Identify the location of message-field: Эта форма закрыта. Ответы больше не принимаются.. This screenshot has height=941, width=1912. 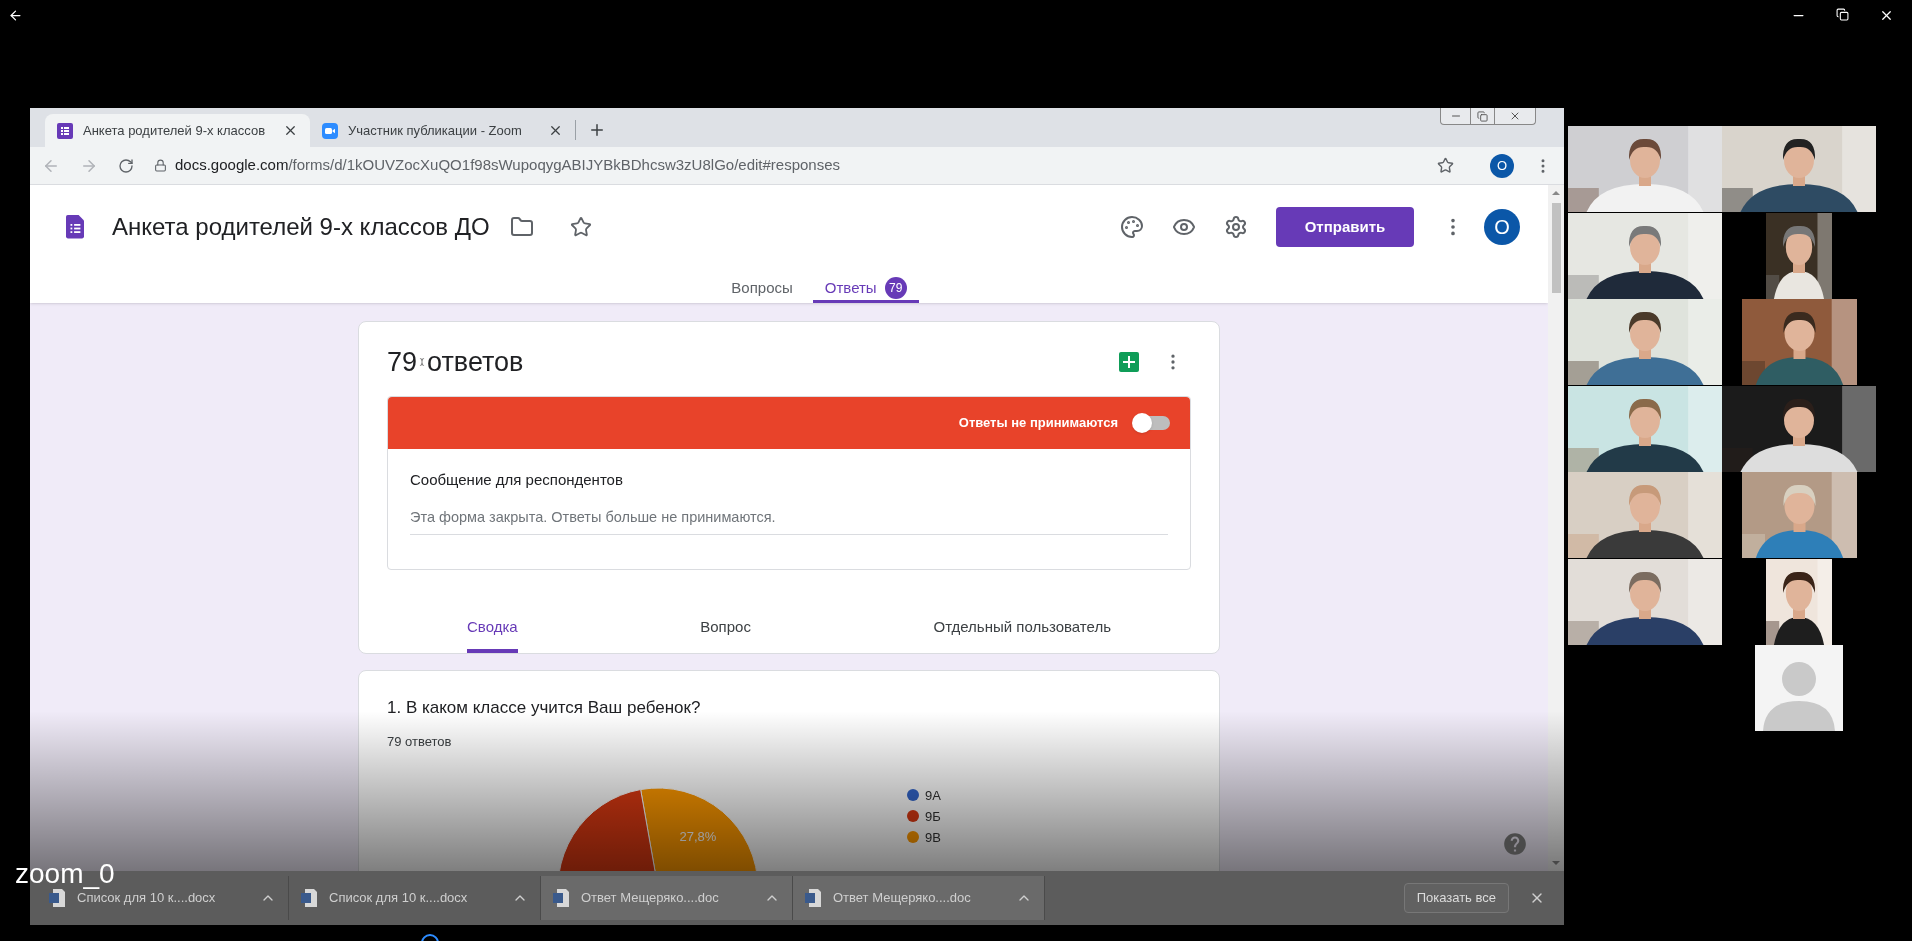
(789, 521).